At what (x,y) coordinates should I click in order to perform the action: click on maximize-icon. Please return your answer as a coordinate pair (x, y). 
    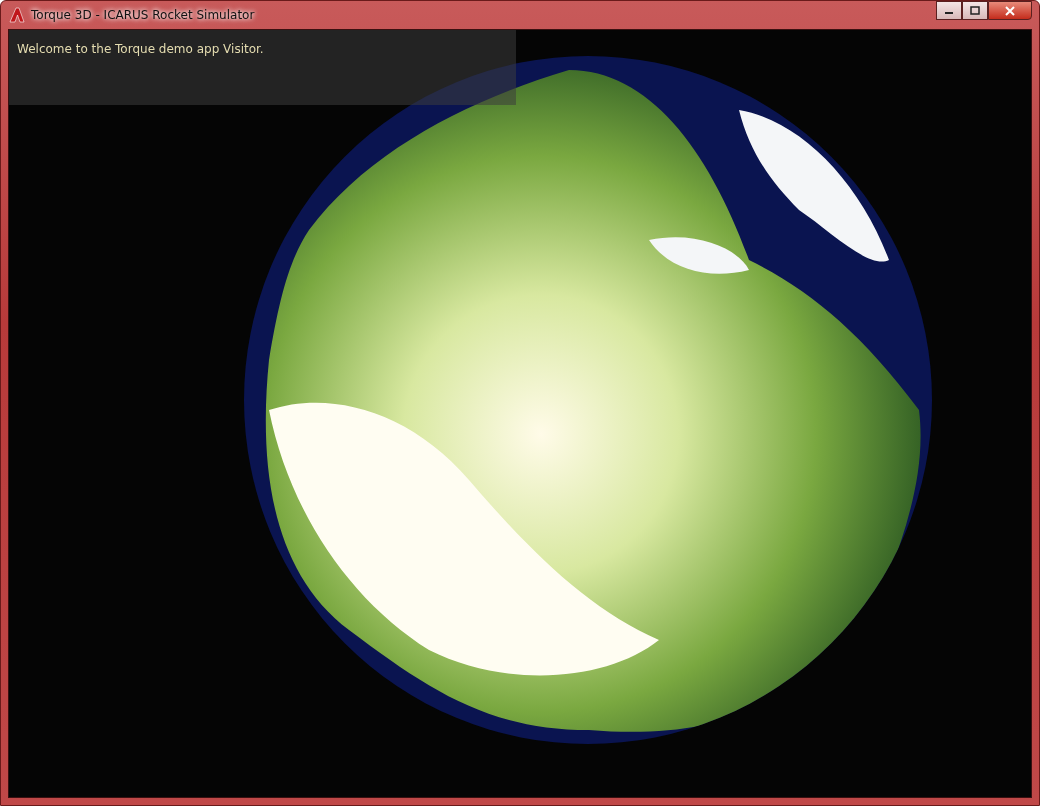
    Looking at the image, I should click on (975, 10).